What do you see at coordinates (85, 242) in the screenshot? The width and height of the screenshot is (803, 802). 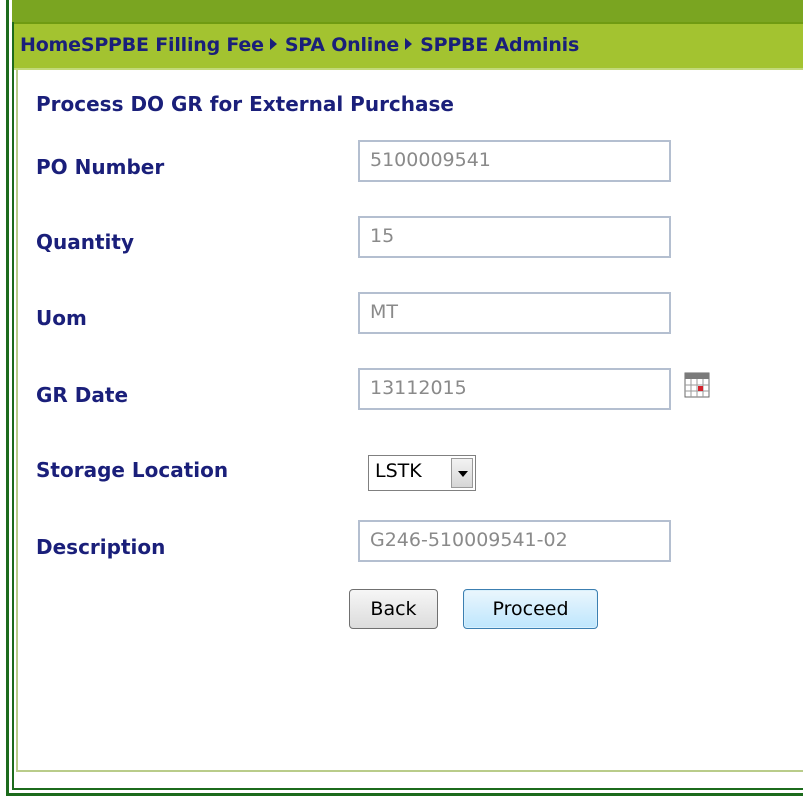 I see `quantity-label: Quantity` at bounding box center [85, 242].